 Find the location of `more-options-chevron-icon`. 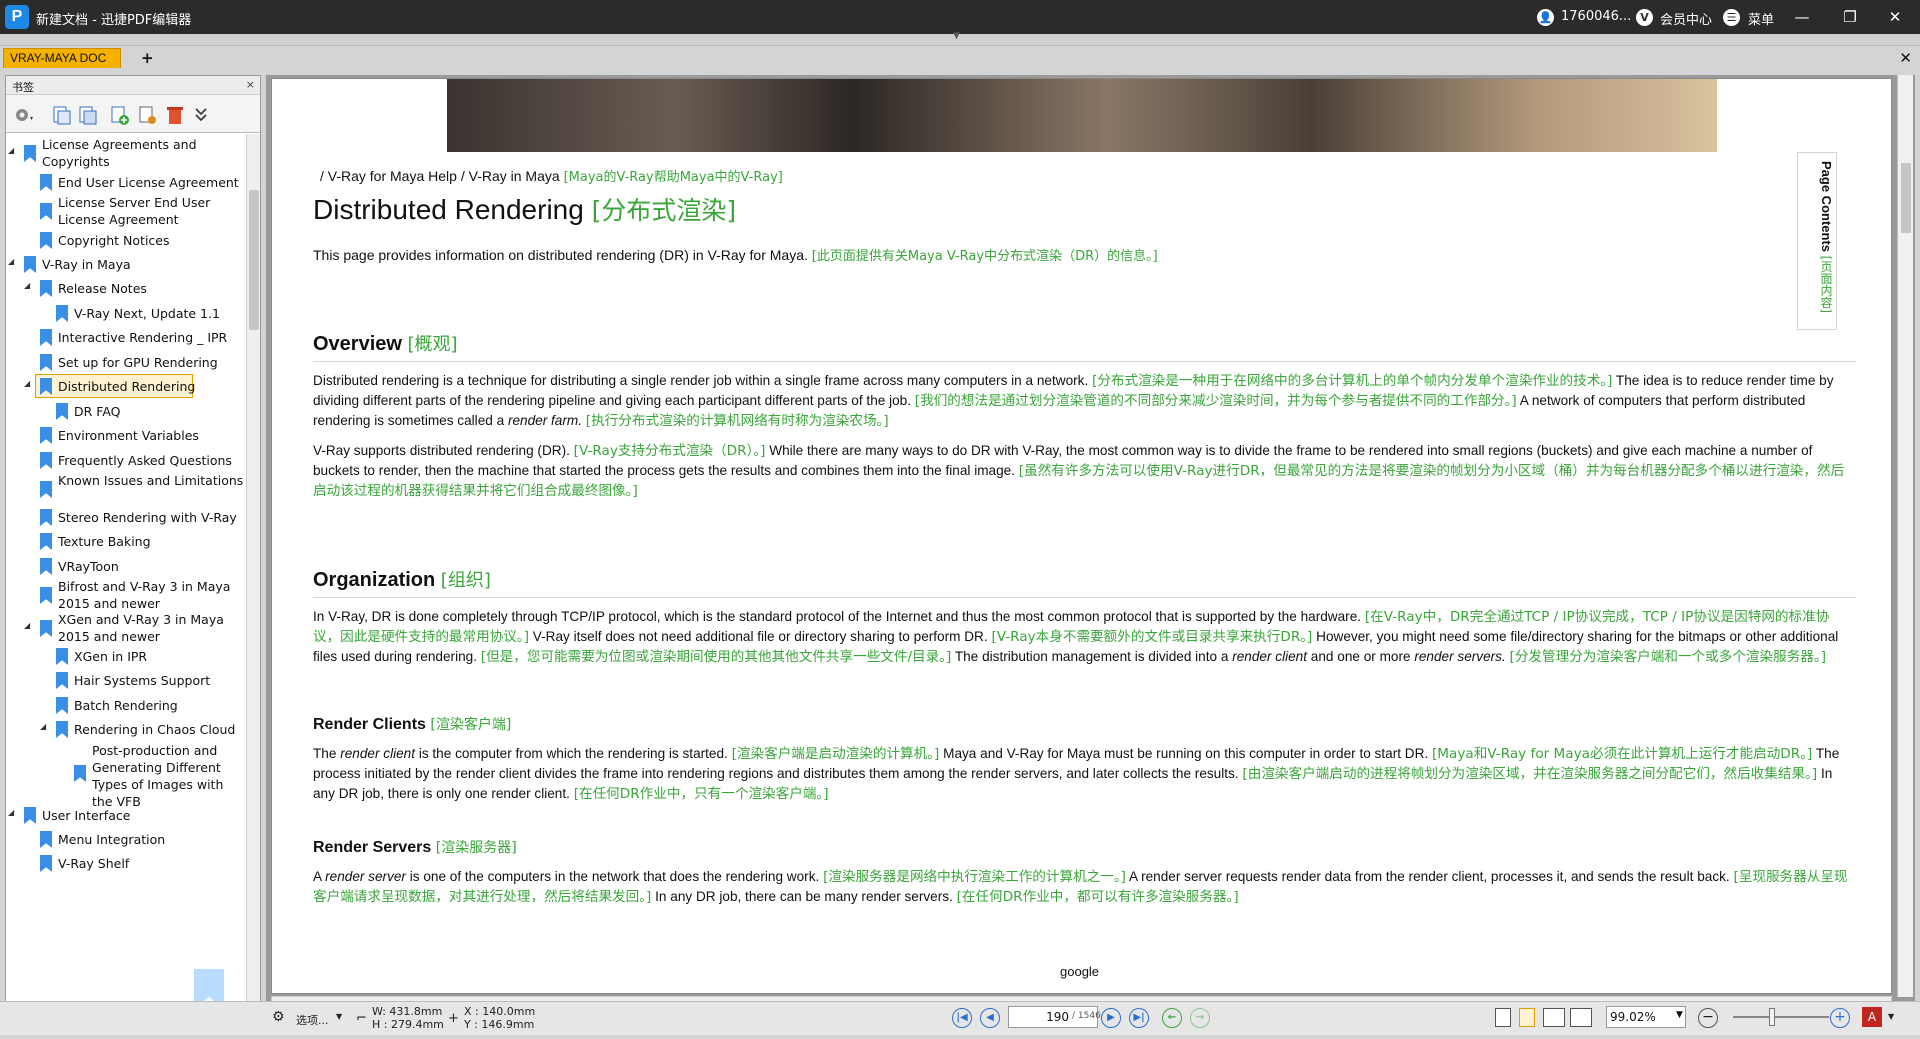

more-options-chevron-icon is located at coordinates (201, 115).